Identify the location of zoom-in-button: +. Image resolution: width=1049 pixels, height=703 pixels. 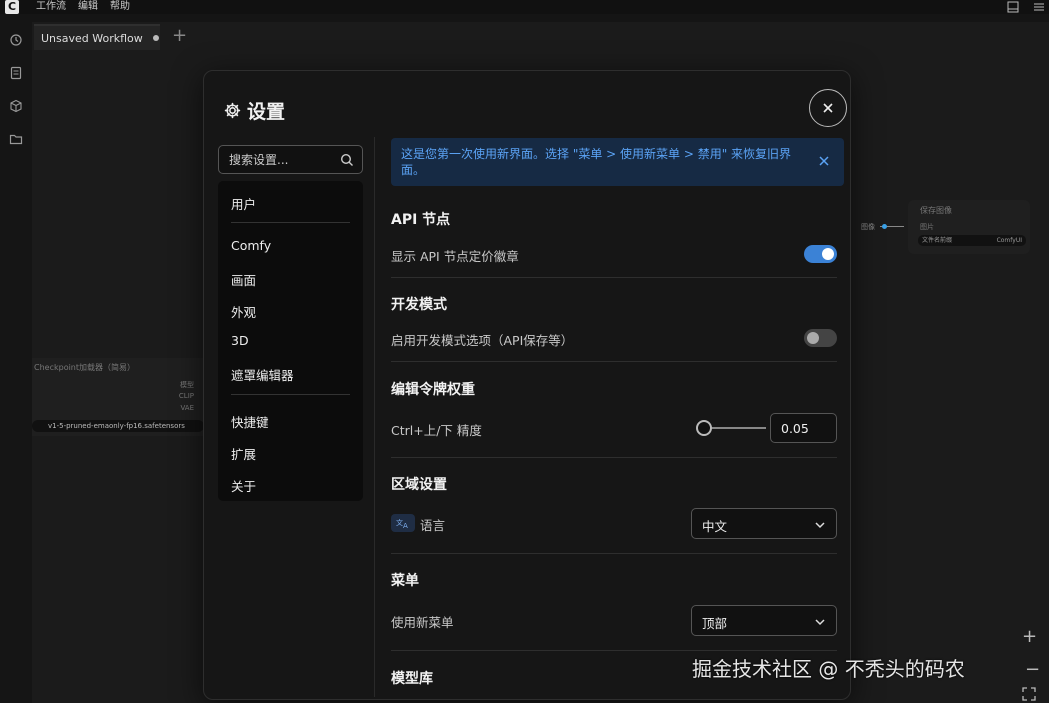
(1029, 636).